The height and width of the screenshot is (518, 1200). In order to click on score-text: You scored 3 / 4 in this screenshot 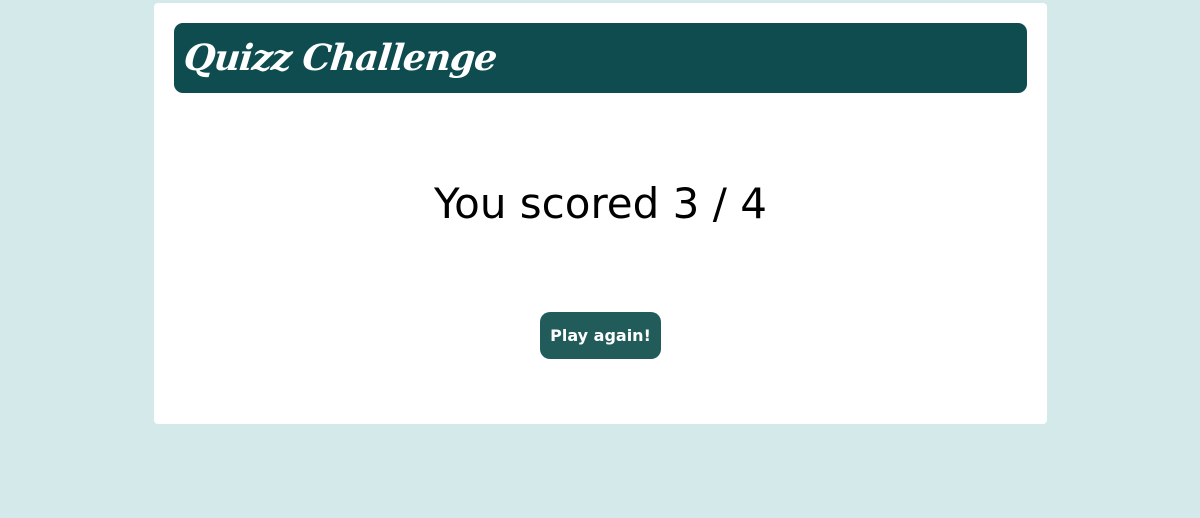, I will do `click(600, 203)`.